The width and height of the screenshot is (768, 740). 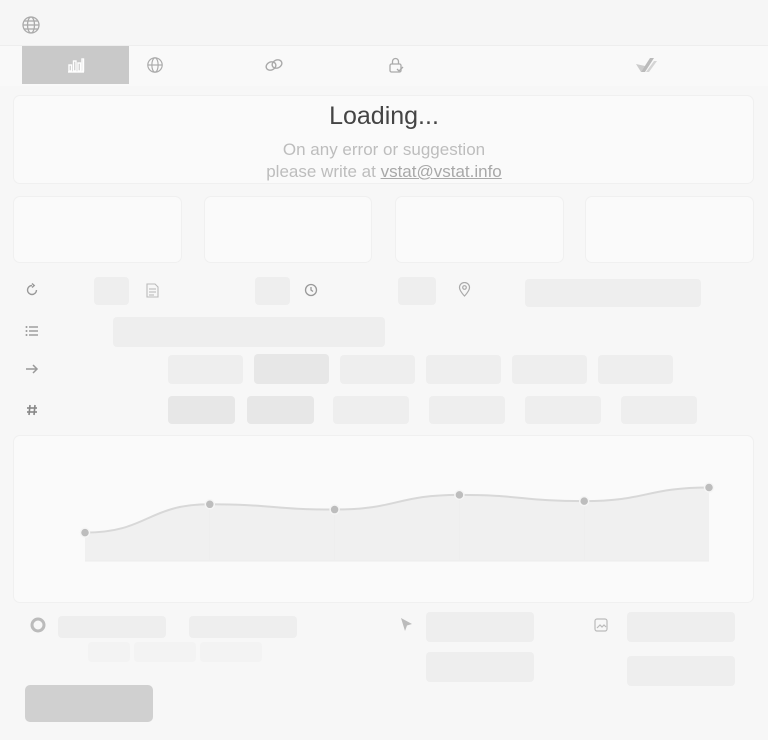 What do you see at coordinates (152, 293) in the screenshot?
I see `document-icon` at bounding box center [152, 293].